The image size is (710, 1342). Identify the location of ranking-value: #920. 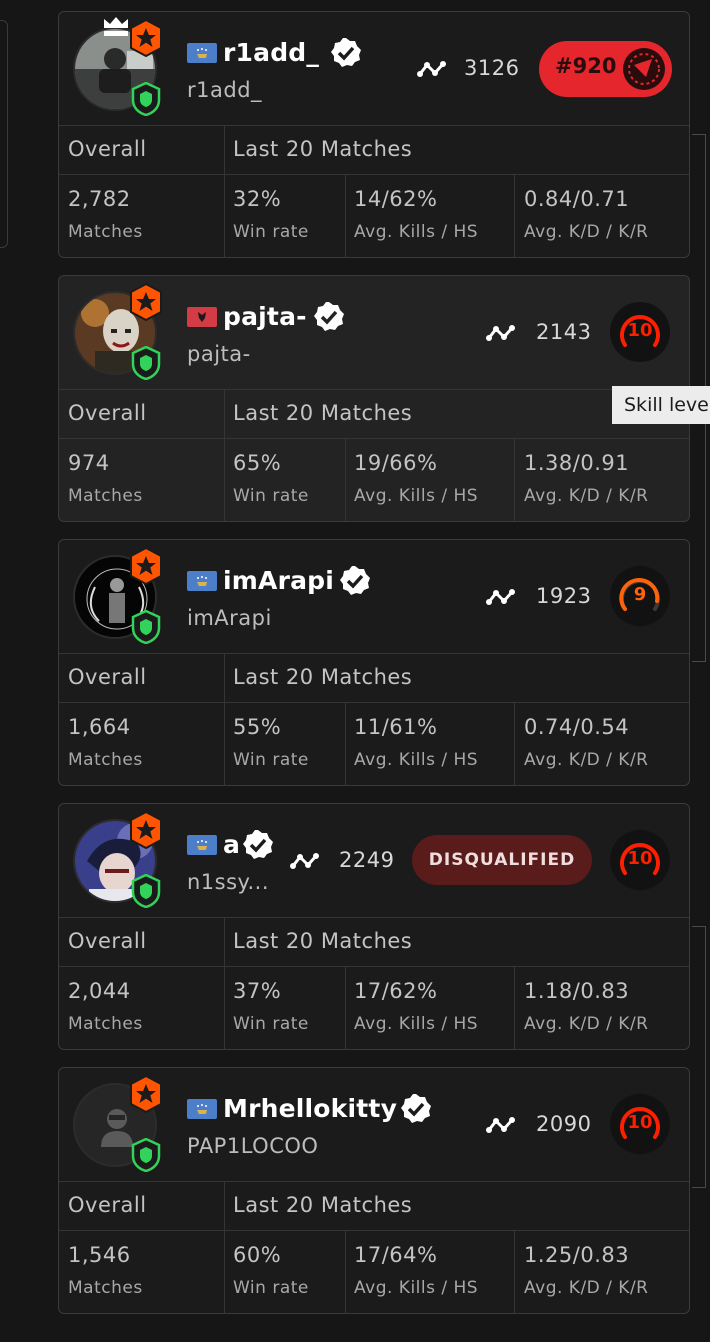
(586, 66).